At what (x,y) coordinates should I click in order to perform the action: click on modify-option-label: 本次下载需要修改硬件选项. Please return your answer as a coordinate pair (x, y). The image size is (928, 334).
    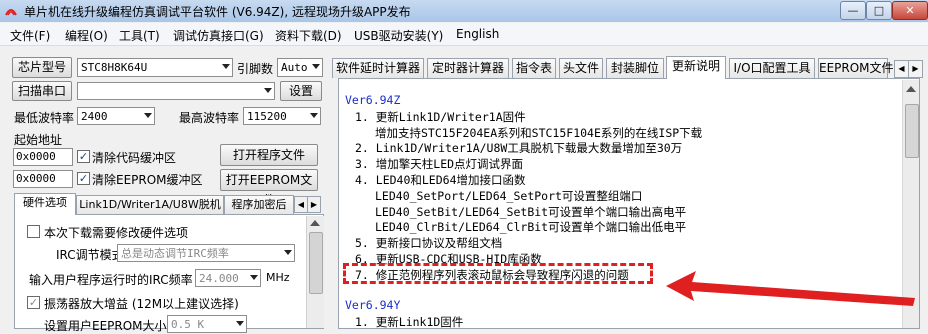
    Looking at the image, I should click on (116, 233).